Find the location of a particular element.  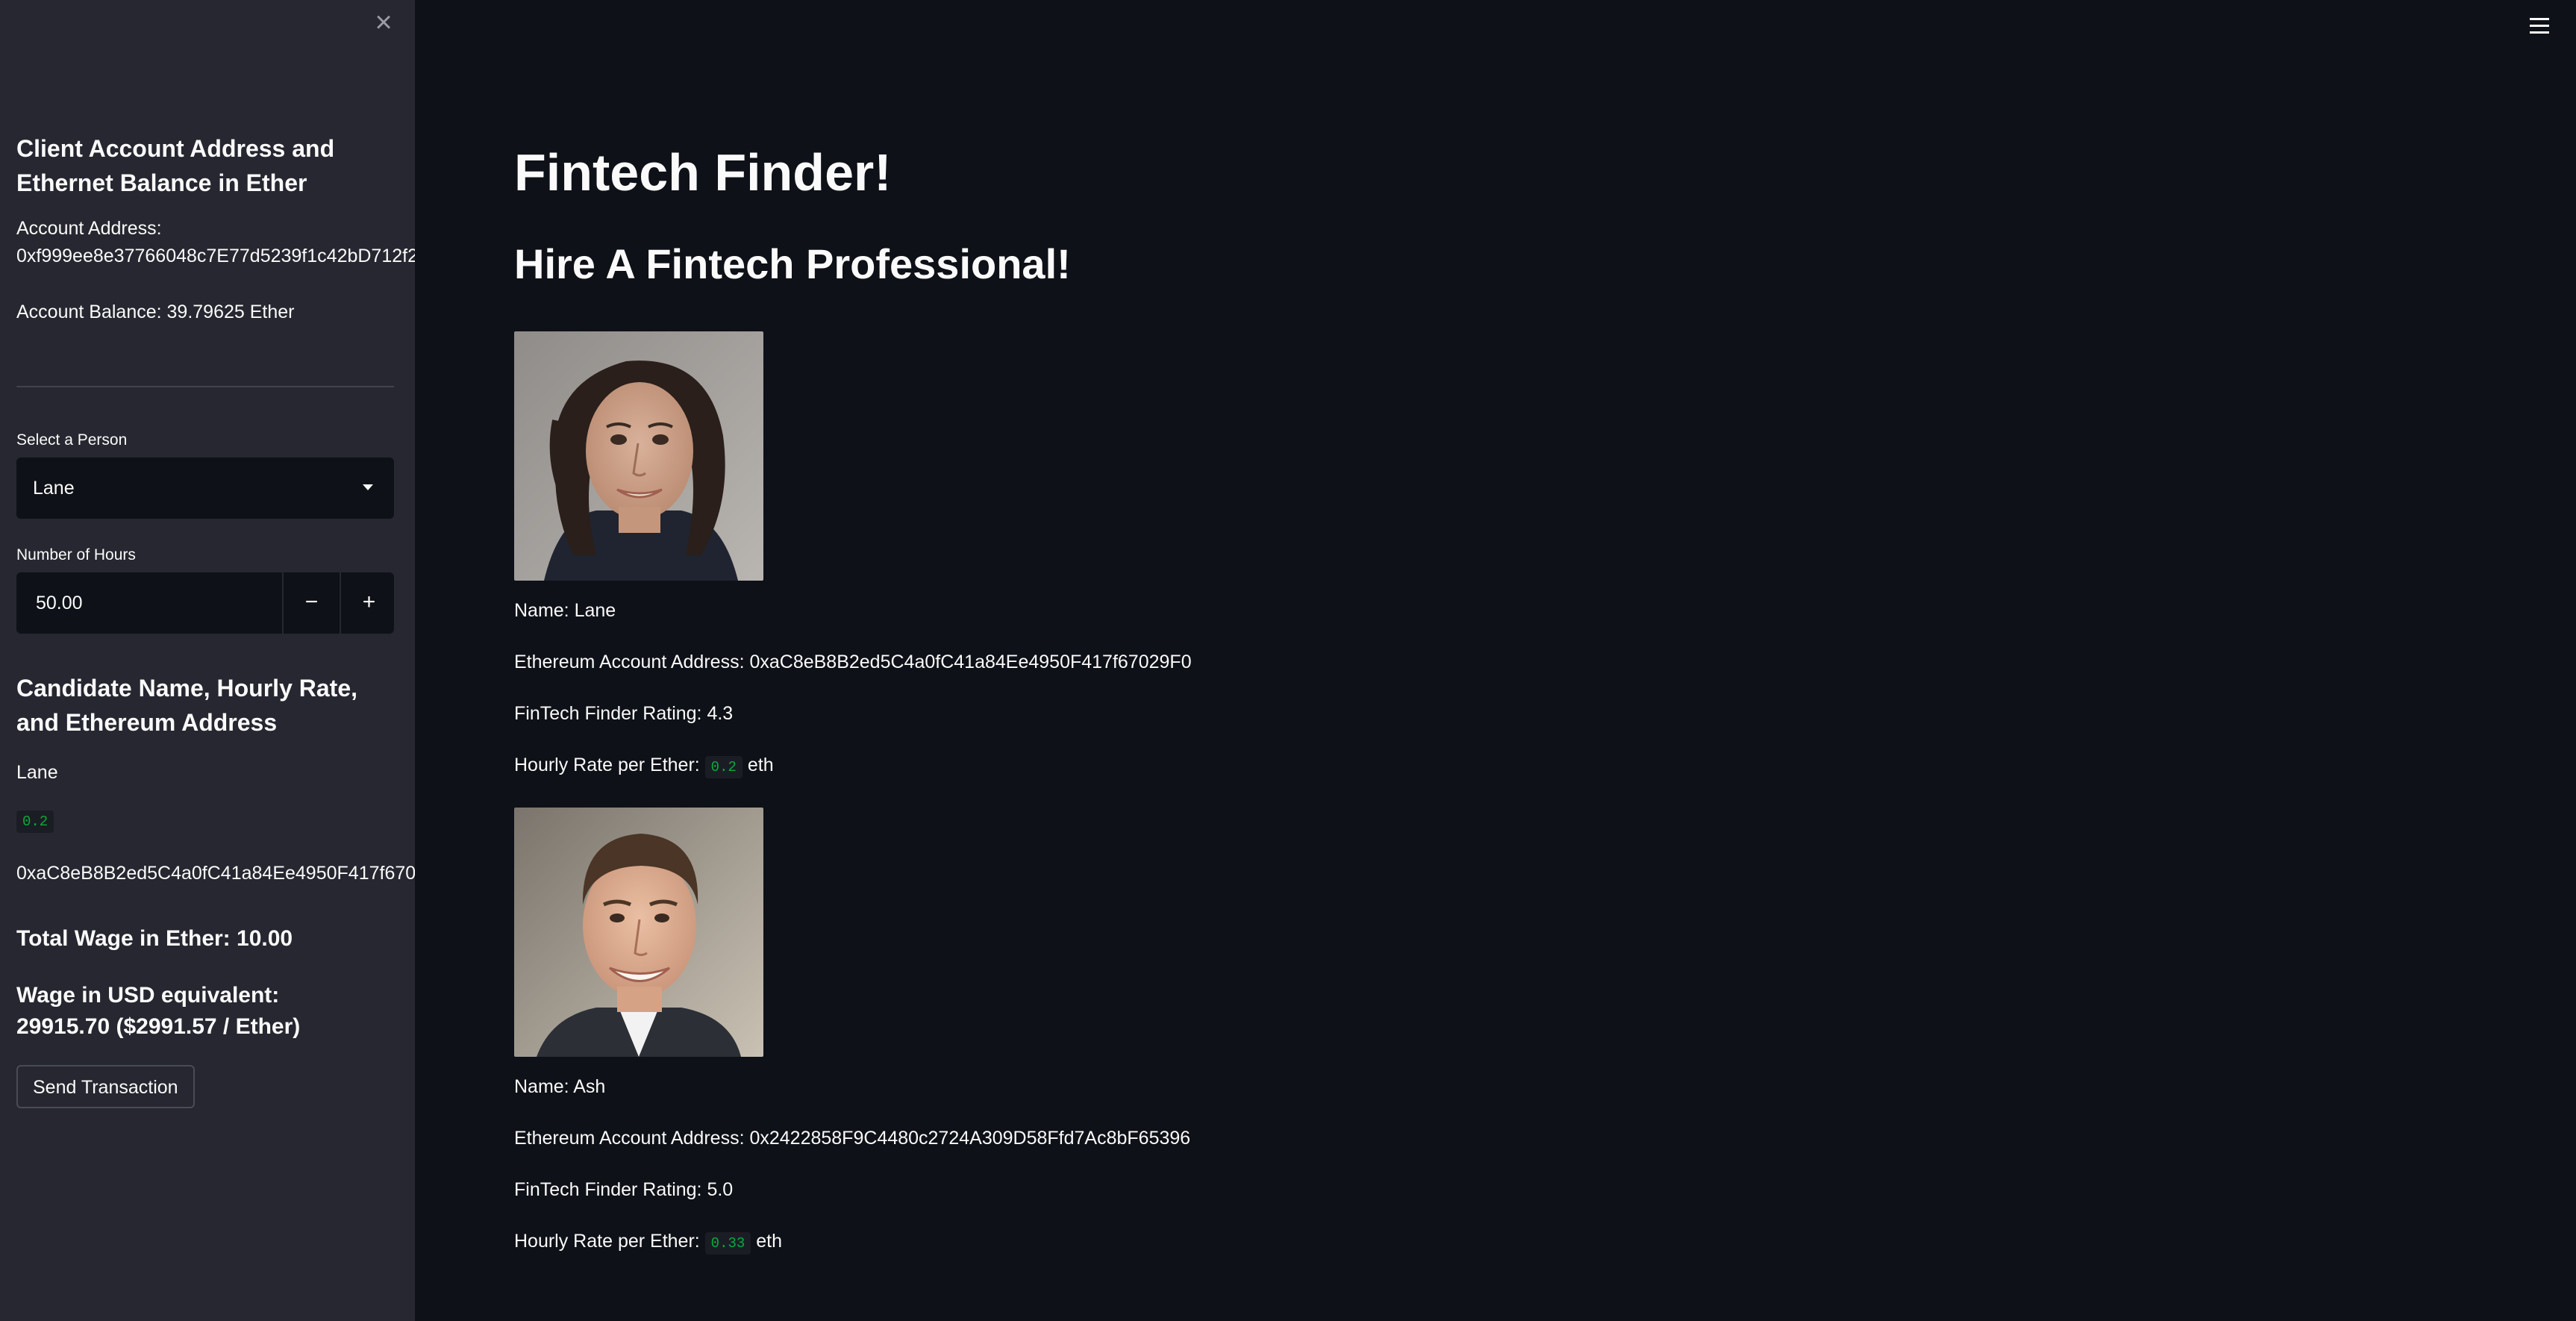

total-wage: Total Wage in Ether: 10.00 is located at coordinates (154, 939).